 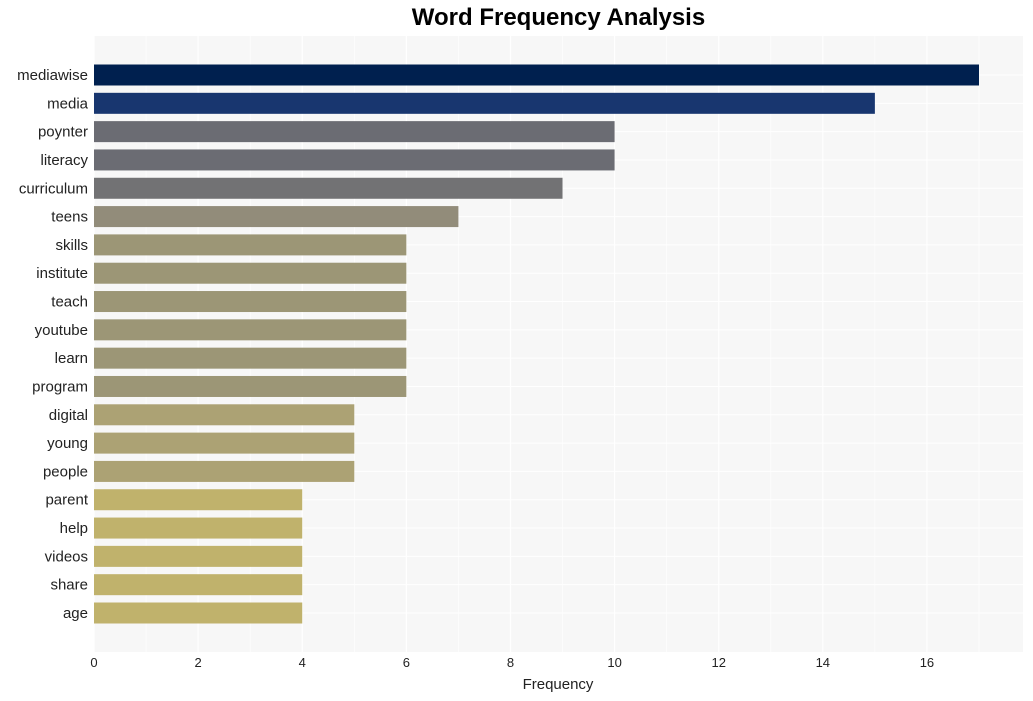 I want to click on category-label: parent, so click(x=66, y=500).